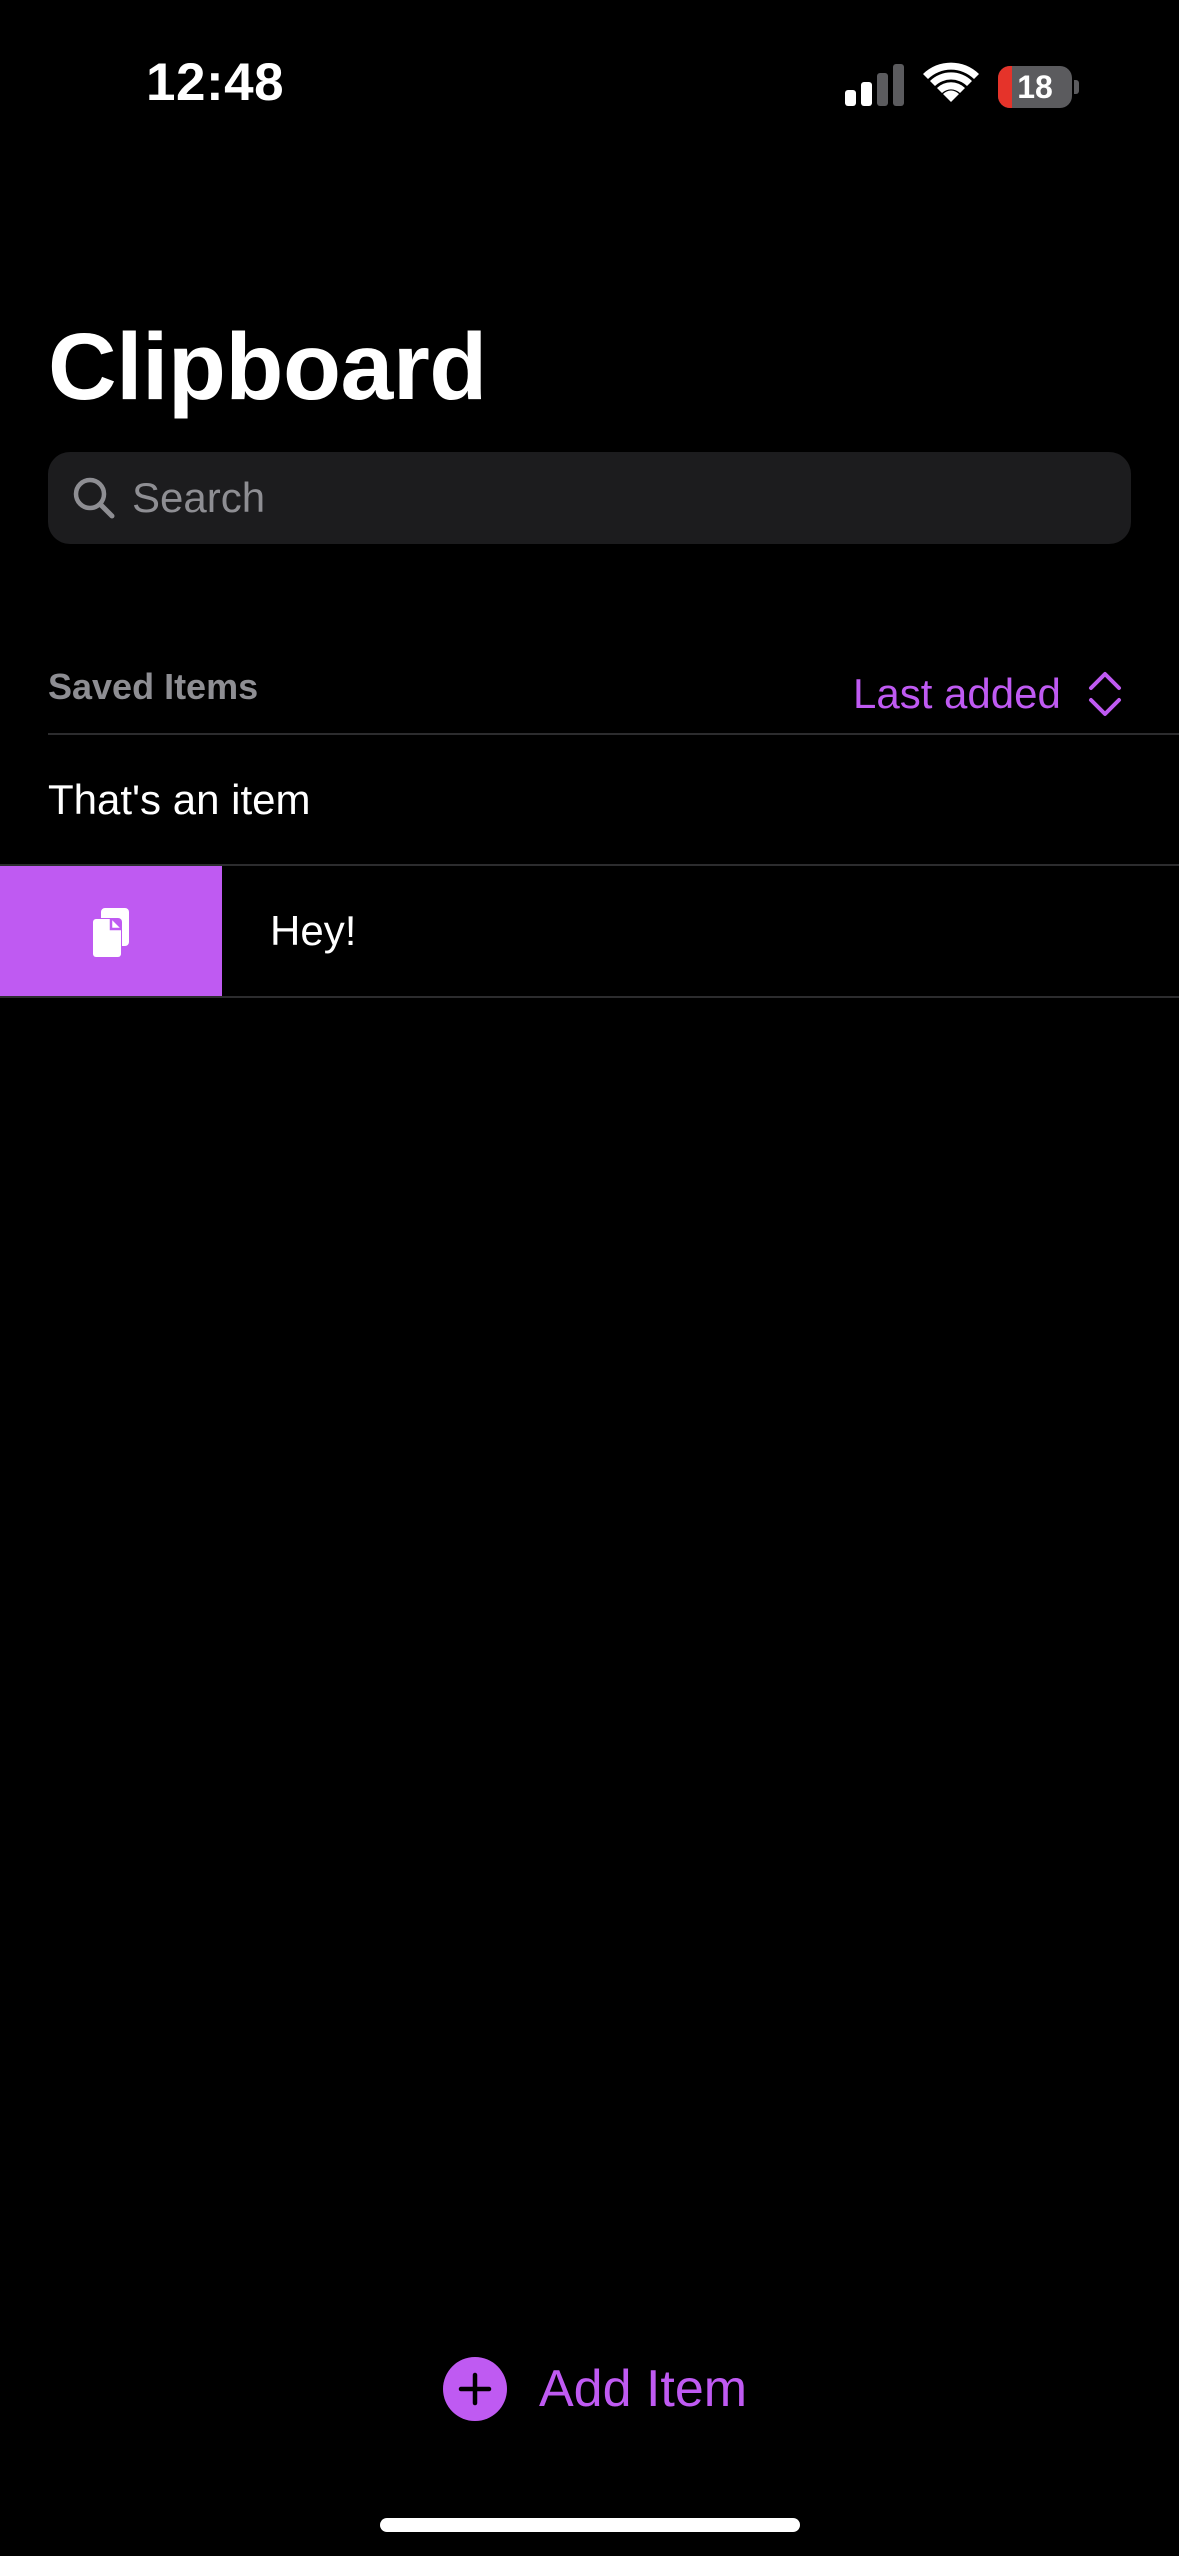 This screenshot has height=2556, width=1179. Describe the element at coordinates (267, 367) in the screenshot. I see `page-title: Clipboard` at that location.